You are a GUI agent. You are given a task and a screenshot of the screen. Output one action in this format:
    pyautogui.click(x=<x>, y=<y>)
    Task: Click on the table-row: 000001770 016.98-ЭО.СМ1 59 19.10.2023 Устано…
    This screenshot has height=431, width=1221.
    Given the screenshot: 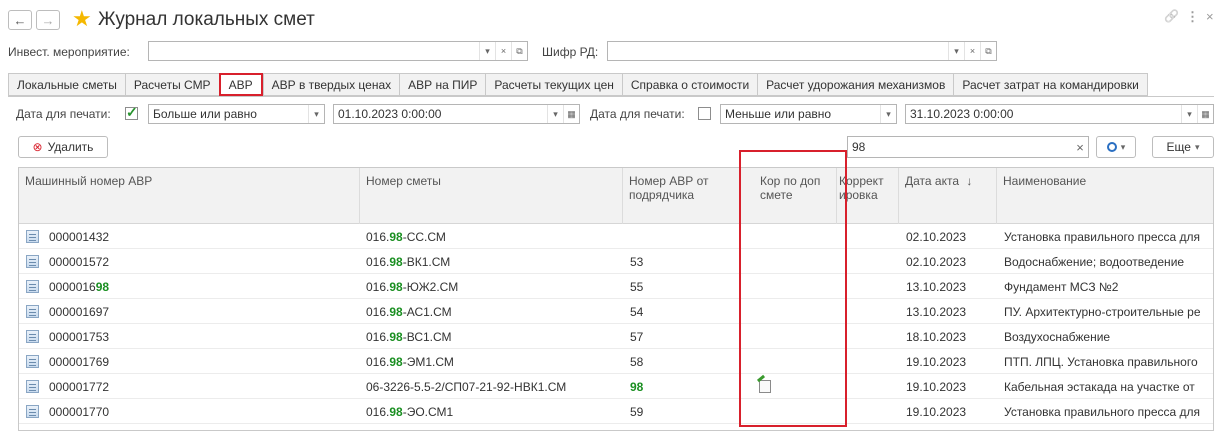 What is the action you would take?
    pyautogui.click(x=616, y=412)
    